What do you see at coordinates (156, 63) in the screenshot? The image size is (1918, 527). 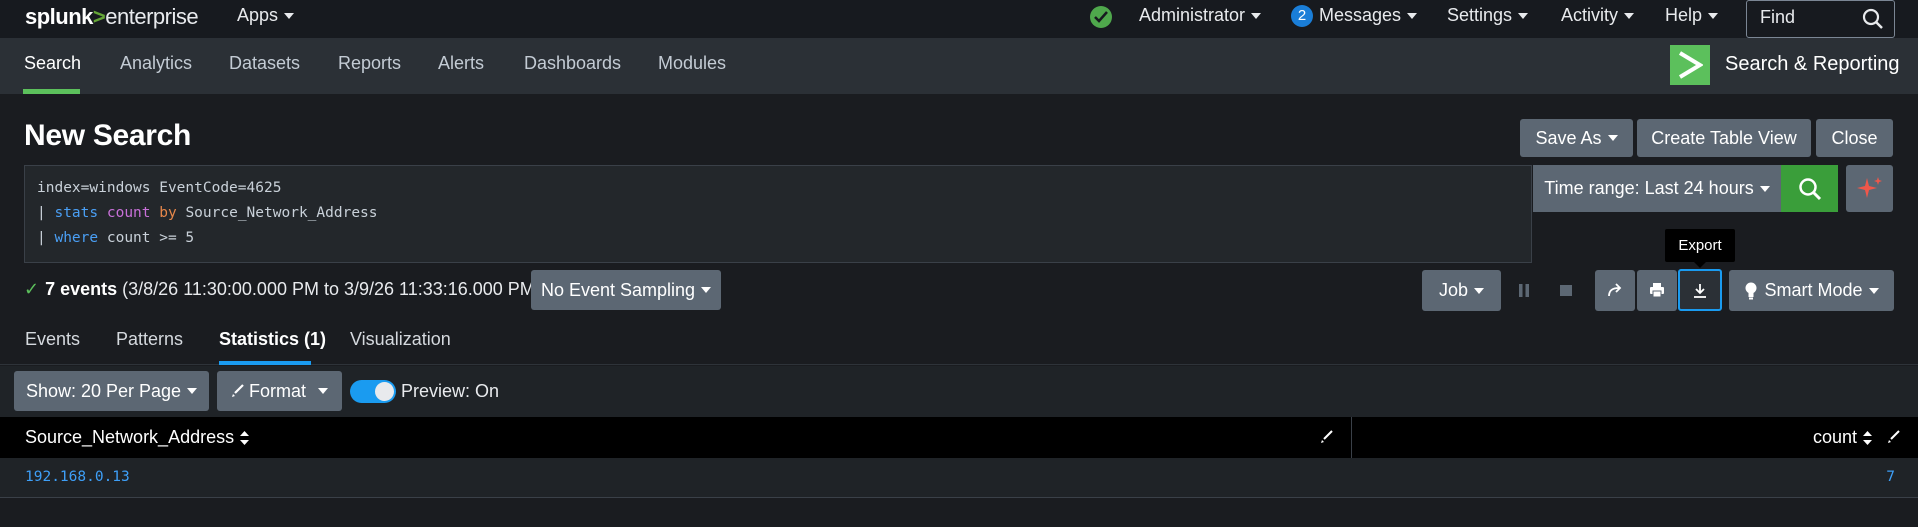 I see `tab-analytics: Analytics` at bounding box center [156, 63].